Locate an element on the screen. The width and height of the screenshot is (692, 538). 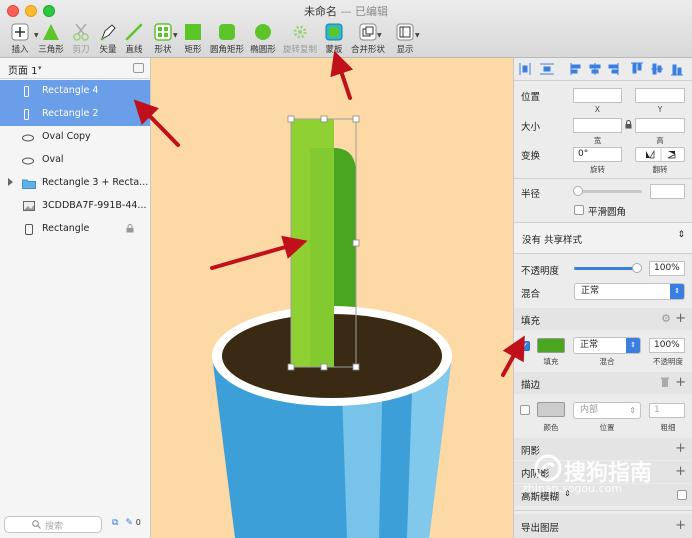
layer-item: Oval is located at coordinates (75, 160).